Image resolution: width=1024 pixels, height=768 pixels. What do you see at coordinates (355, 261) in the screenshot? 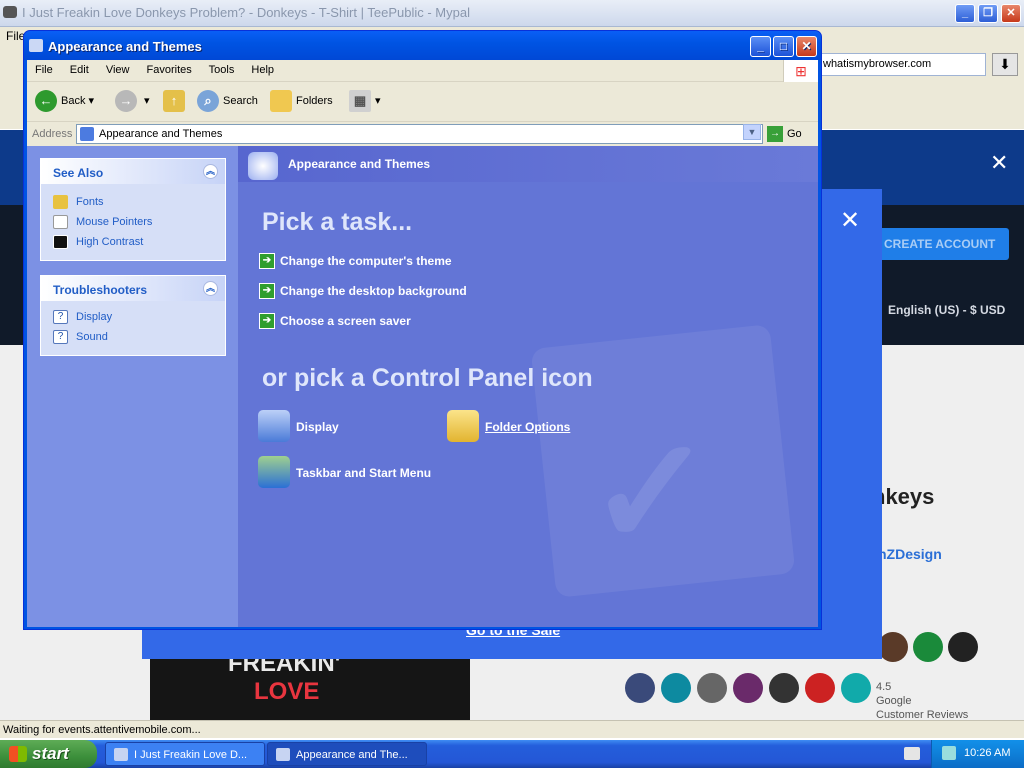
I see `task-change-theme: ➔ Change the computer's theme` at bounding box center [355, 261].